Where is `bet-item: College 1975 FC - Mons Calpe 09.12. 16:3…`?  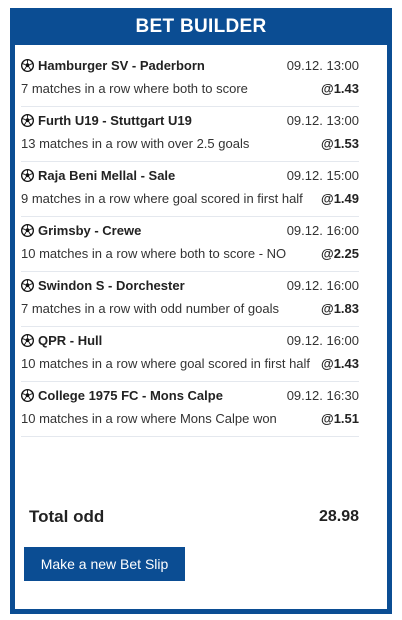 bet-item: College 1975 FC - Mons Calpe 09.12. 16:3… is located at coordinates (190, 411).